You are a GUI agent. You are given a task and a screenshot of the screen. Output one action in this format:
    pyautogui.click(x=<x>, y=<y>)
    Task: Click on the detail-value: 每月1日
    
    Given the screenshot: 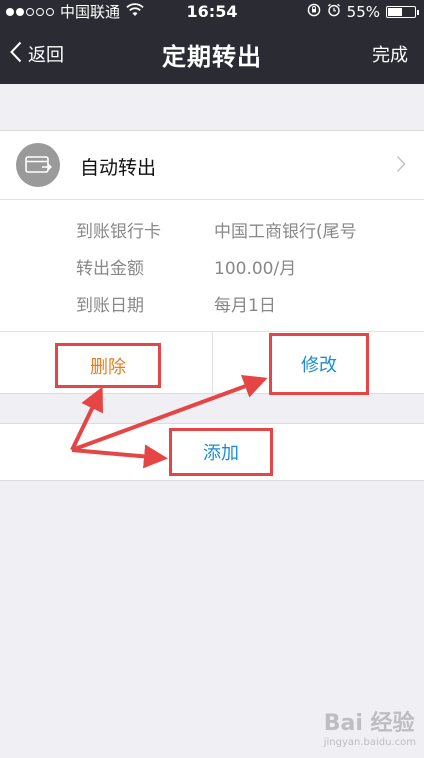 What is the action you would take?
    pyautogui.click(x=245, y=306)
    